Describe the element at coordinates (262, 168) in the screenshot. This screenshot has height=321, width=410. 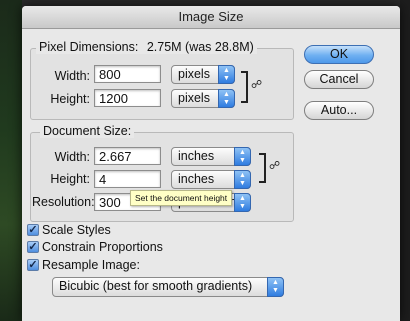
I see `document-link-bracket` at that location.